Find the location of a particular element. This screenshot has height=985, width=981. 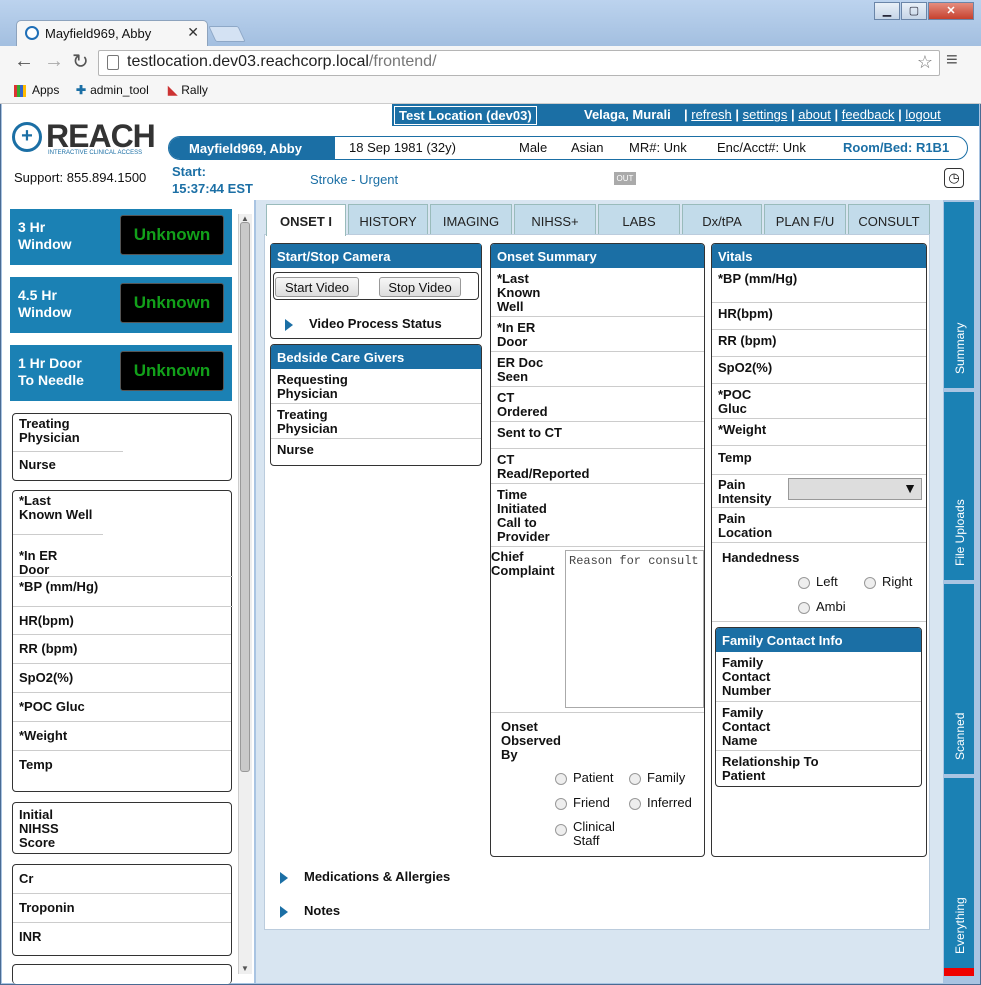

pain-intensity-select: ▼ is located at coordinates (855, 489).